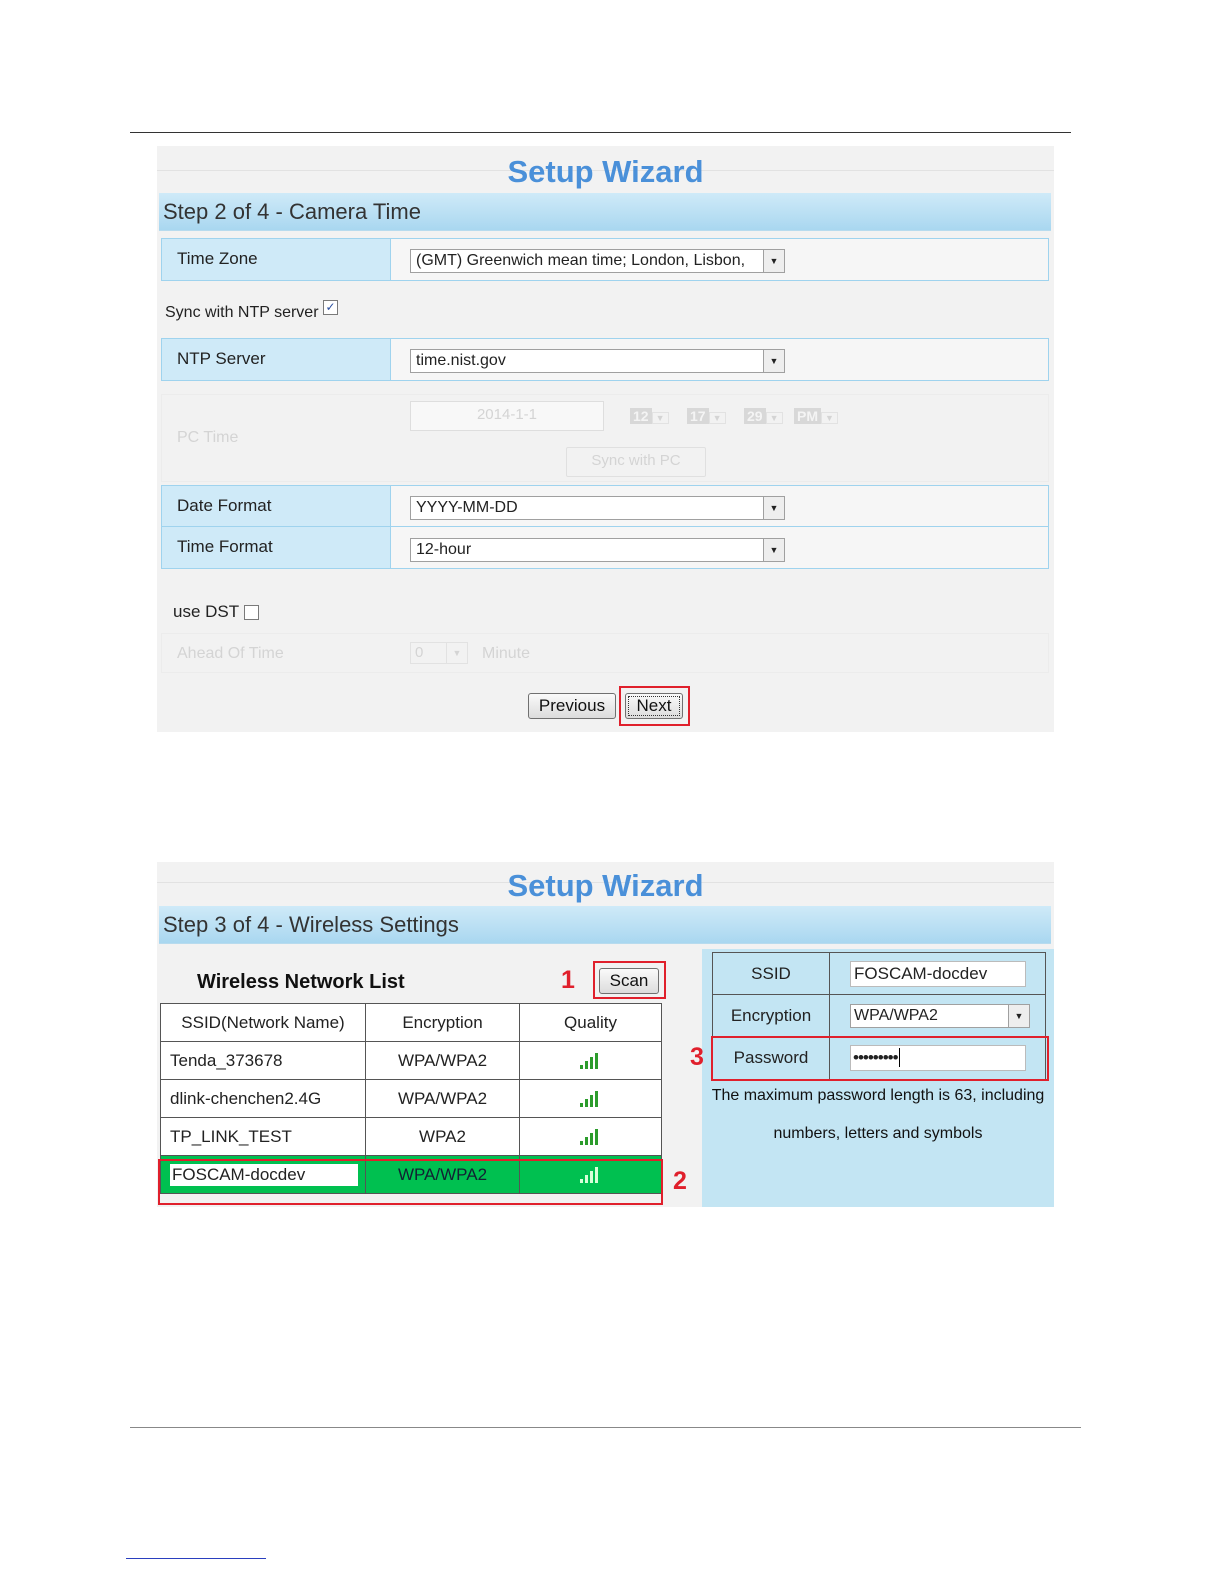  What do you see at coordinates (230, 653) in the screenshot?
I see `ahead-of-time-label: Ahead Of Time` at bounding box center [230, 653].